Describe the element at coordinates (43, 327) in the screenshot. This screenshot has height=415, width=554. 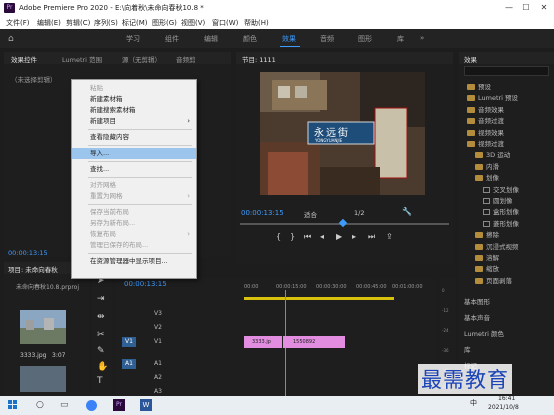
I see `clip-thumbnail` at that location.